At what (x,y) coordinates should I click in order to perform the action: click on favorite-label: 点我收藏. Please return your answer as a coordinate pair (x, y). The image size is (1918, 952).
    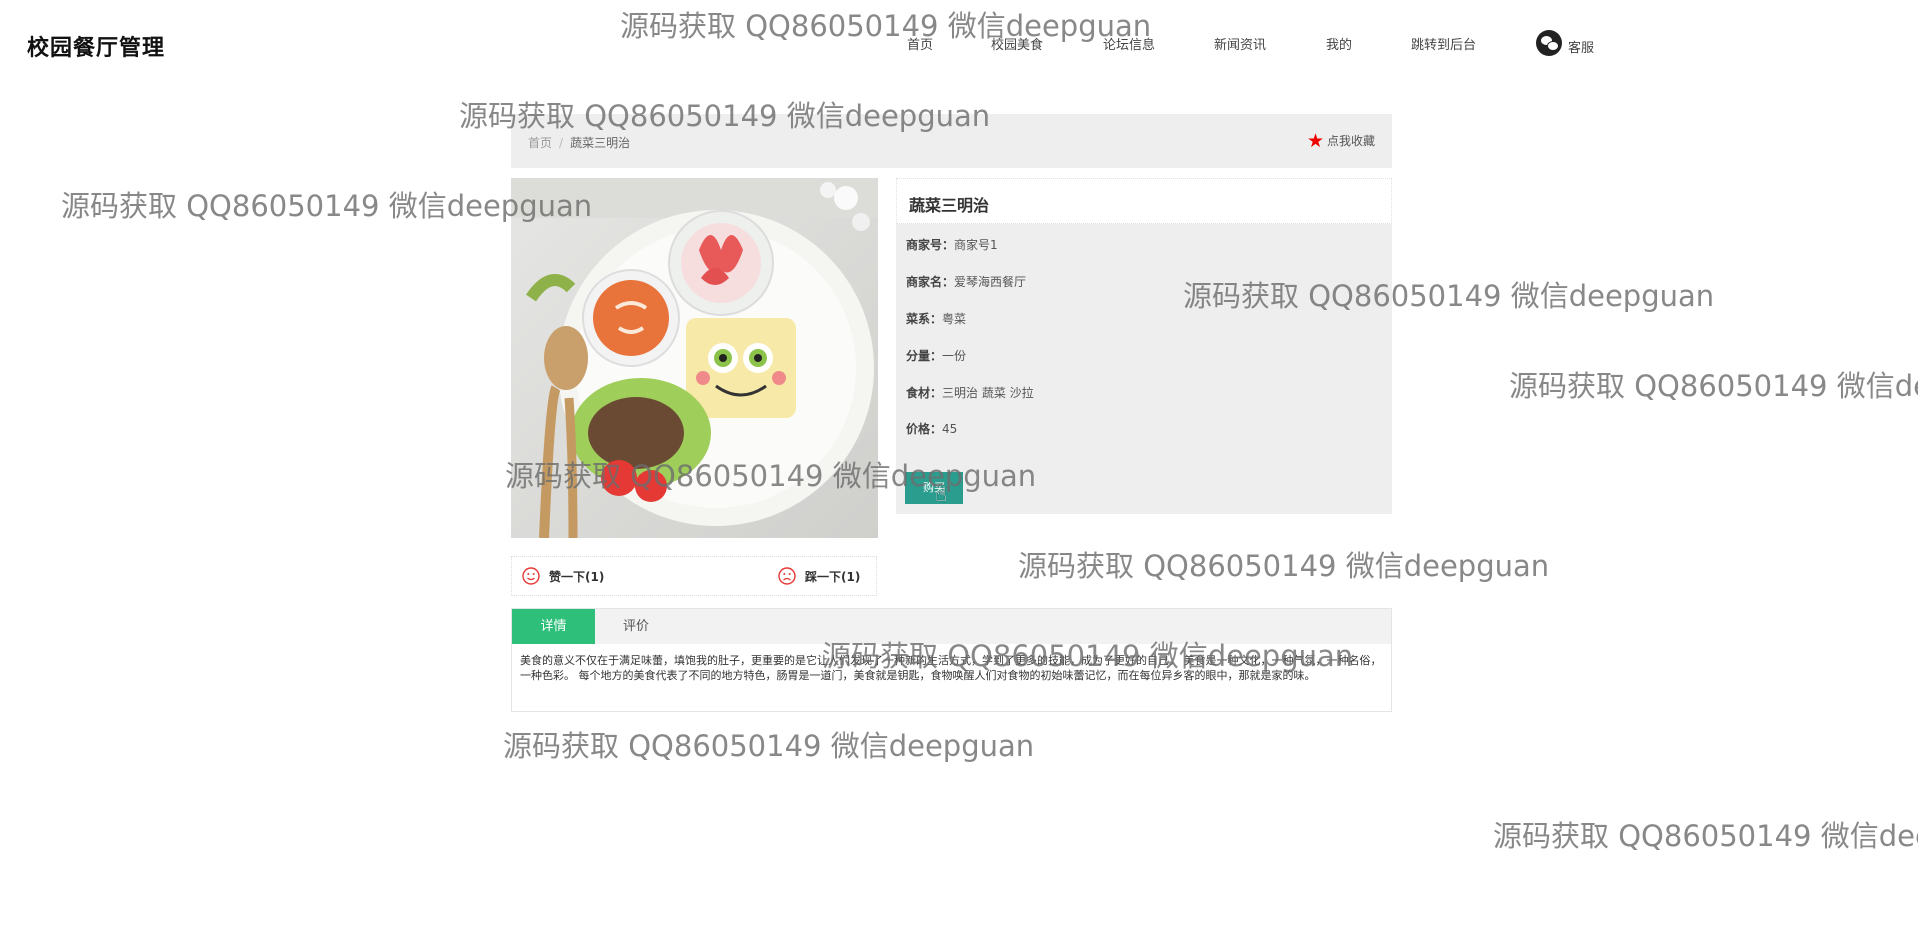
    Looking at the image, I should click on (1350, 141).